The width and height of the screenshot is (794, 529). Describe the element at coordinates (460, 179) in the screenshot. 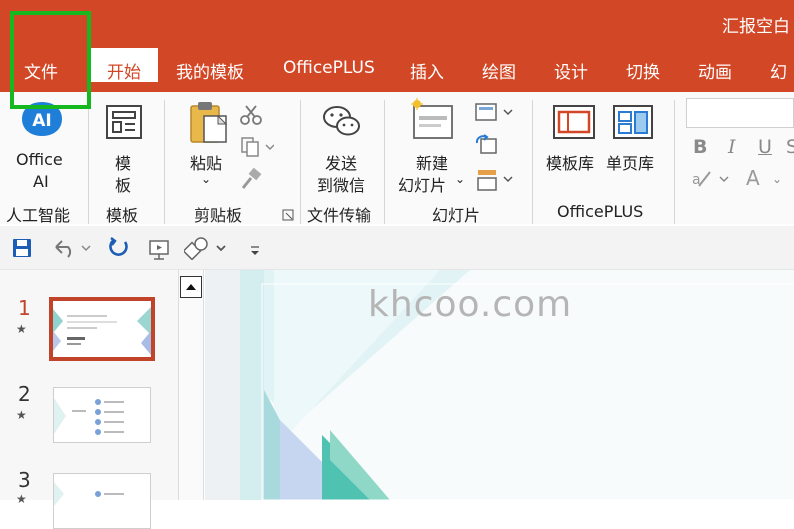

I see `new-slide-dropdown-icon: ⌄` at that location.